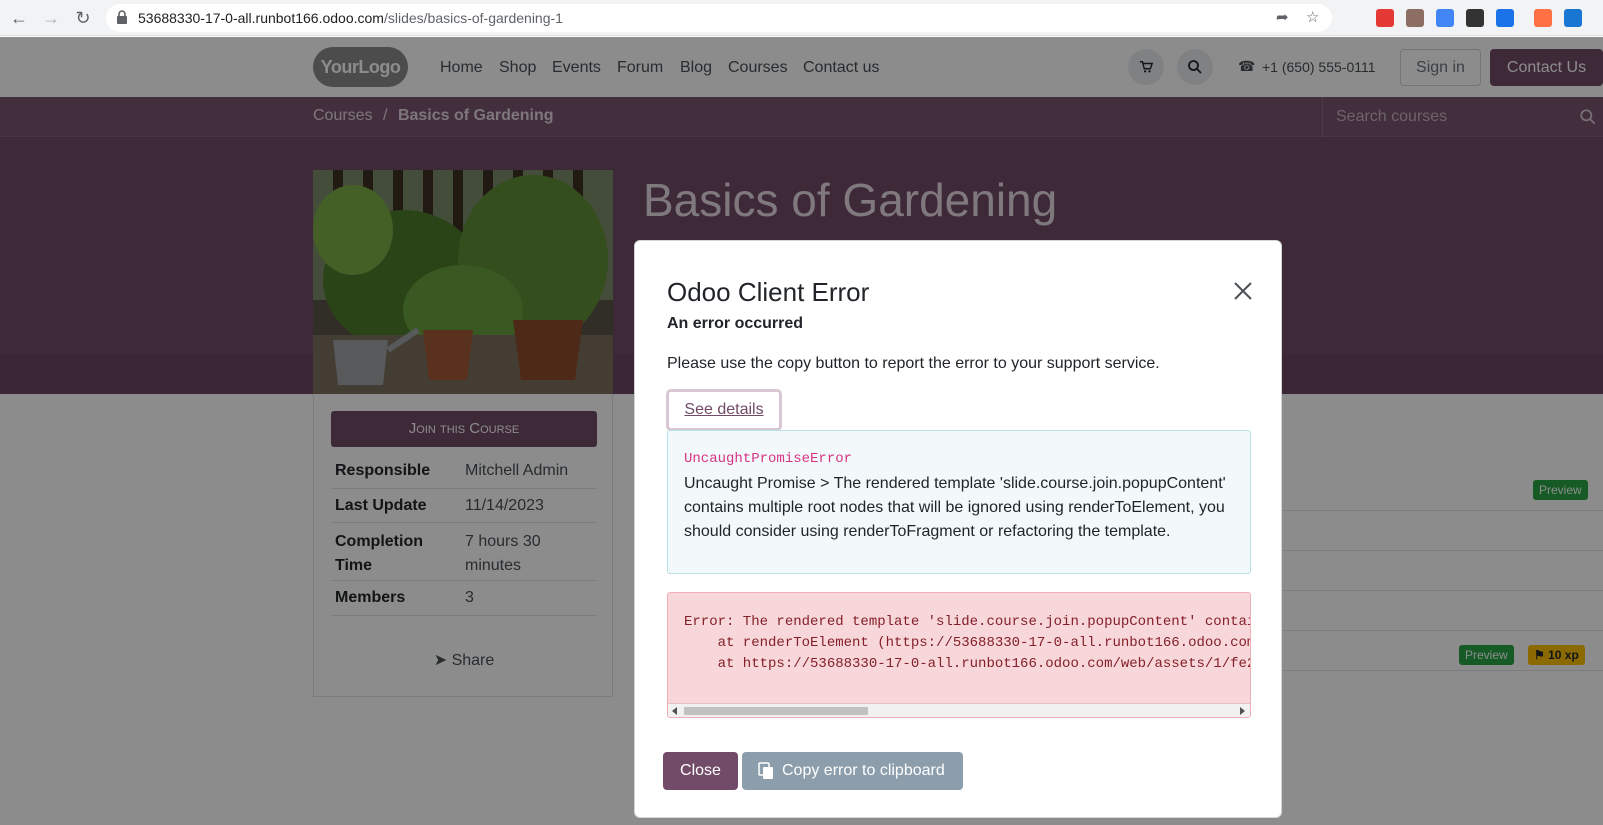  Describe the element at coordinates (83, 18) in the screenshot. I see `reload-icon: ↻` at that location.